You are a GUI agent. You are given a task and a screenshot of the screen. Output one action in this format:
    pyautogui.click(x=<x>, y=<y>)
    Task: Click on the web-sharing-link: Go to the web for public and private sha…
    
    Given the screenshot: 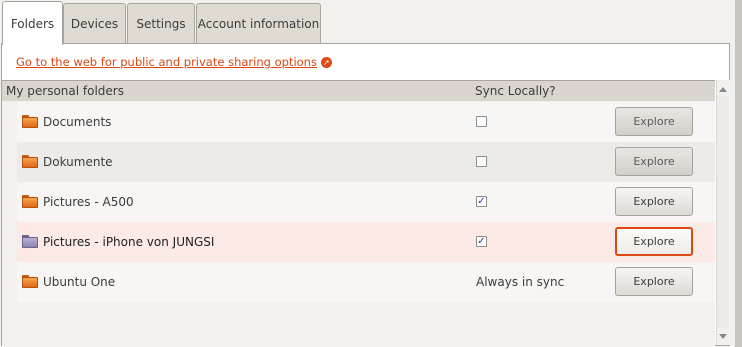 What is the action you would take?
    pyautogui.click(x=174, y=62)
    